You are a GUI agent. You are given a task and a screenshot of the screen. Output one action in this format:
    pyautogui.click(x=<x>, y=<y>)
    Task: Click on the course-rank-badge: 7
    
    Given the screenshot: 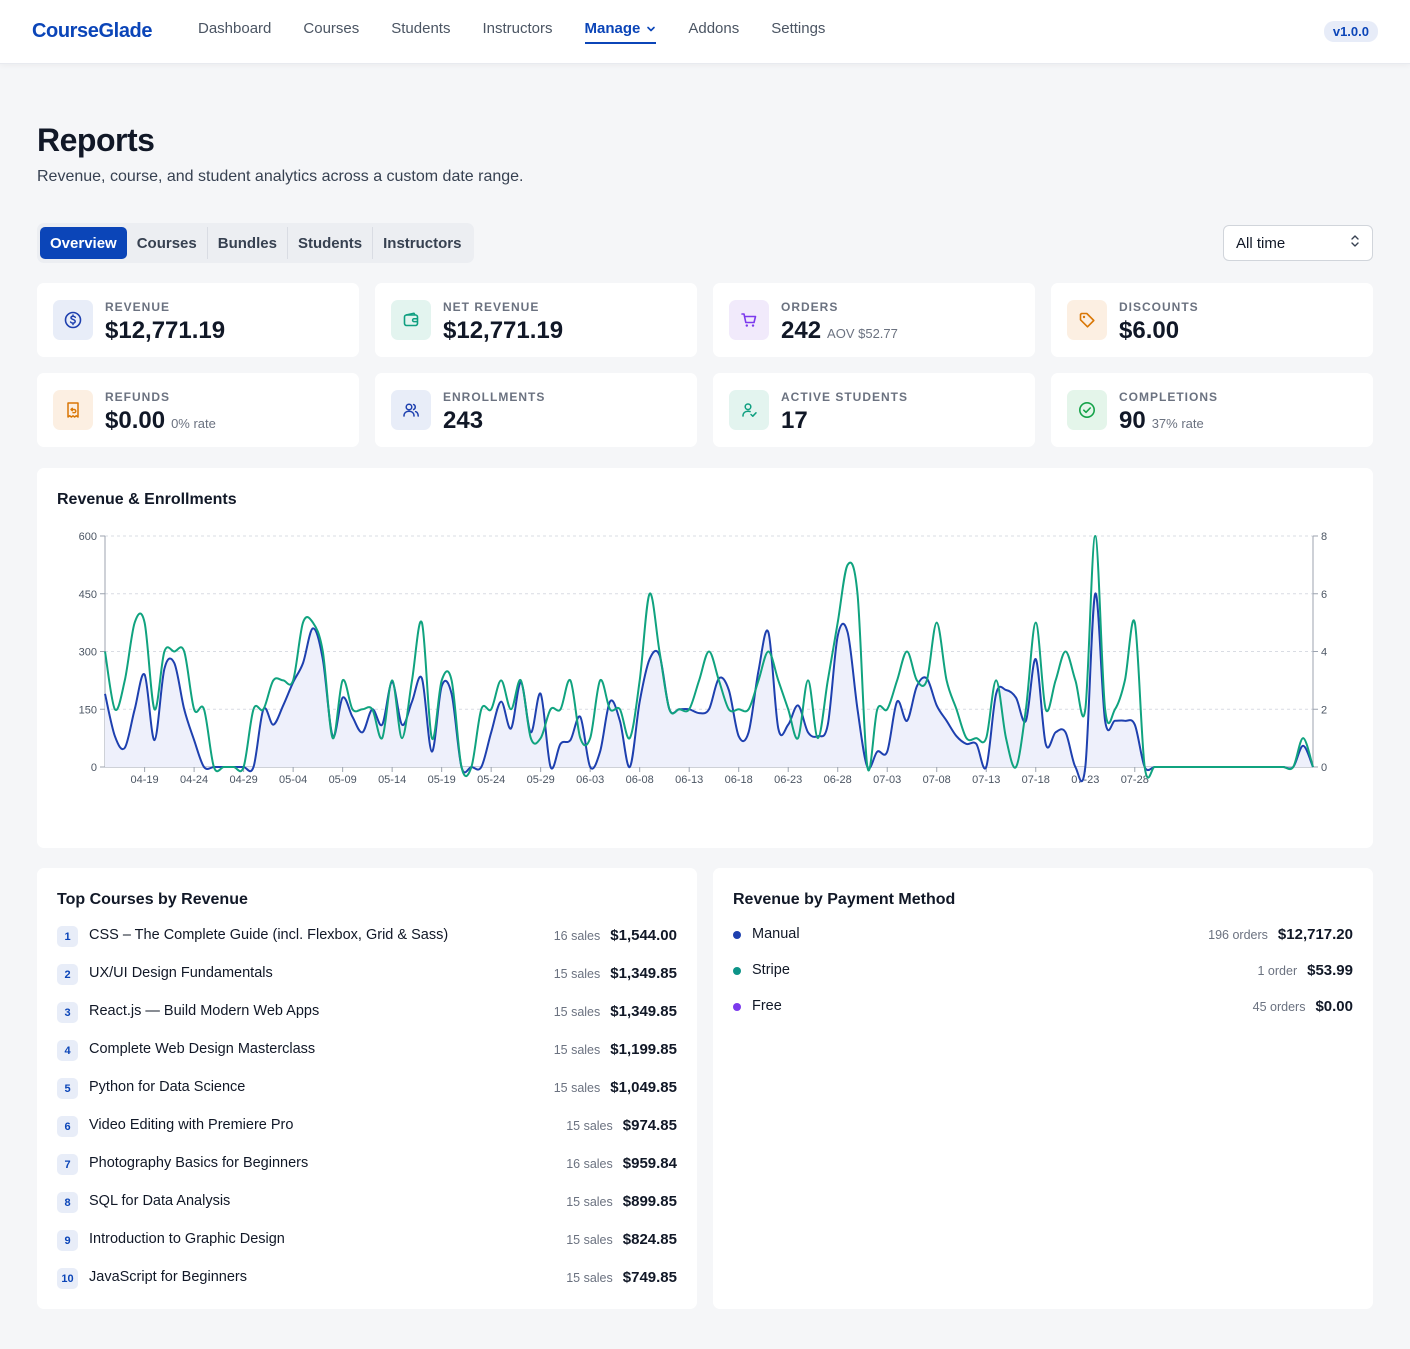 What is the action you would take?
    pyautogui.click(x=67, y=1164)
    